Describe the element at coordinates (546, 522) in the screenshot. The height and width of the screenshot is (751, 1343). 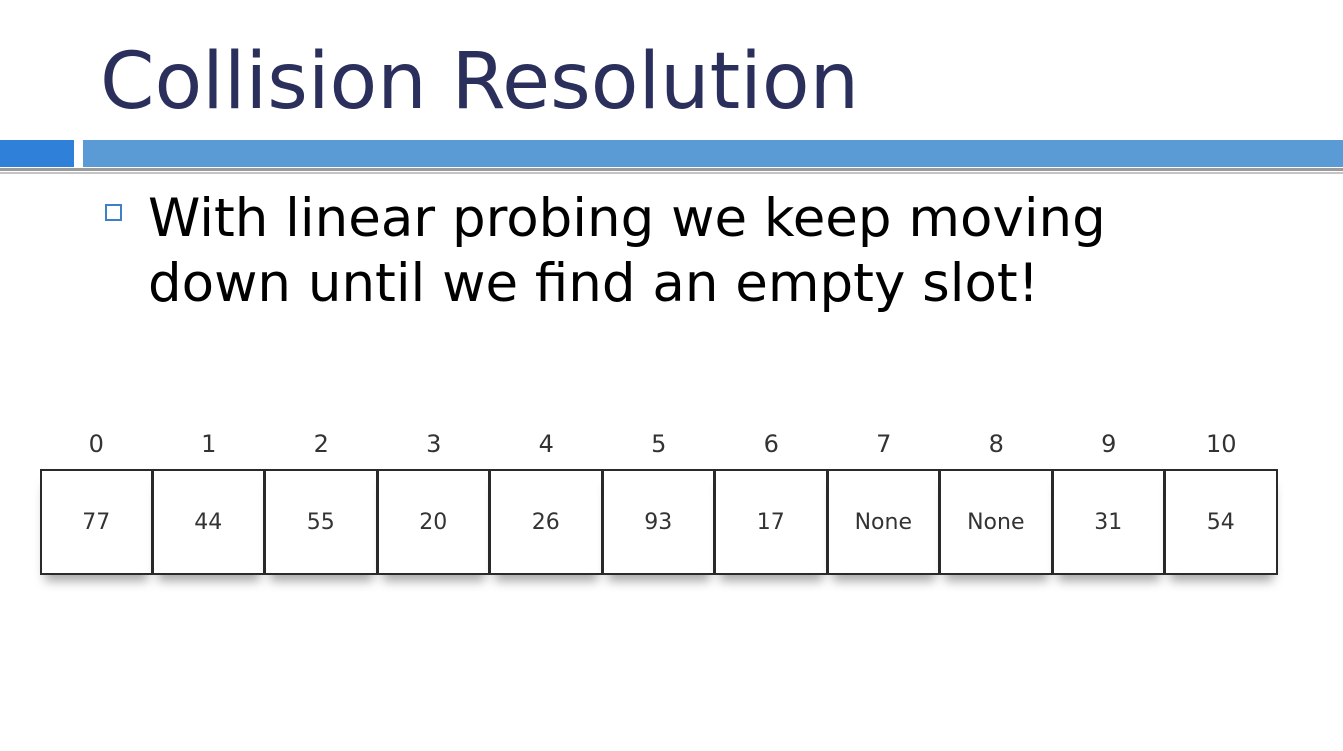
I see `slot-value: 26` at that location.